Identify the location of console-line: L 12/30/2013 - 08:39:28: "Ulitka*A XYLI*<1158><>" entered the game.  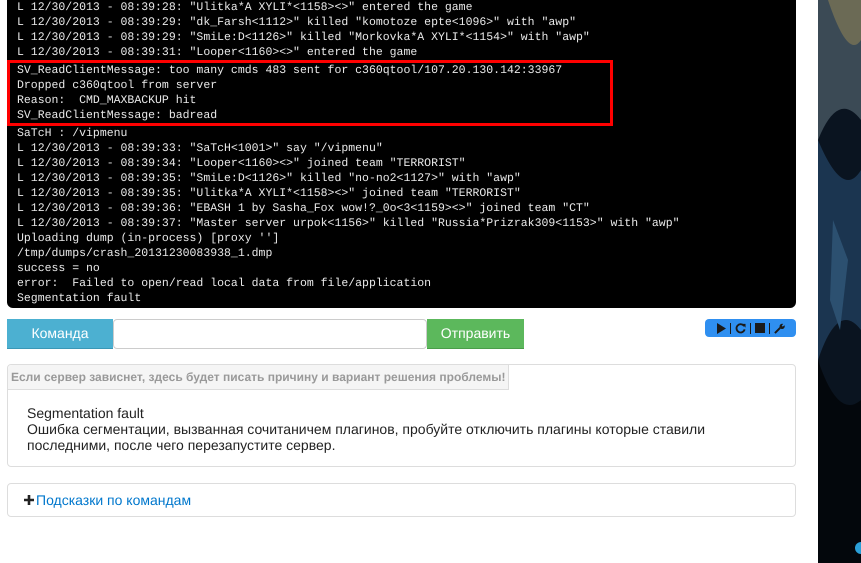
(244, 7).